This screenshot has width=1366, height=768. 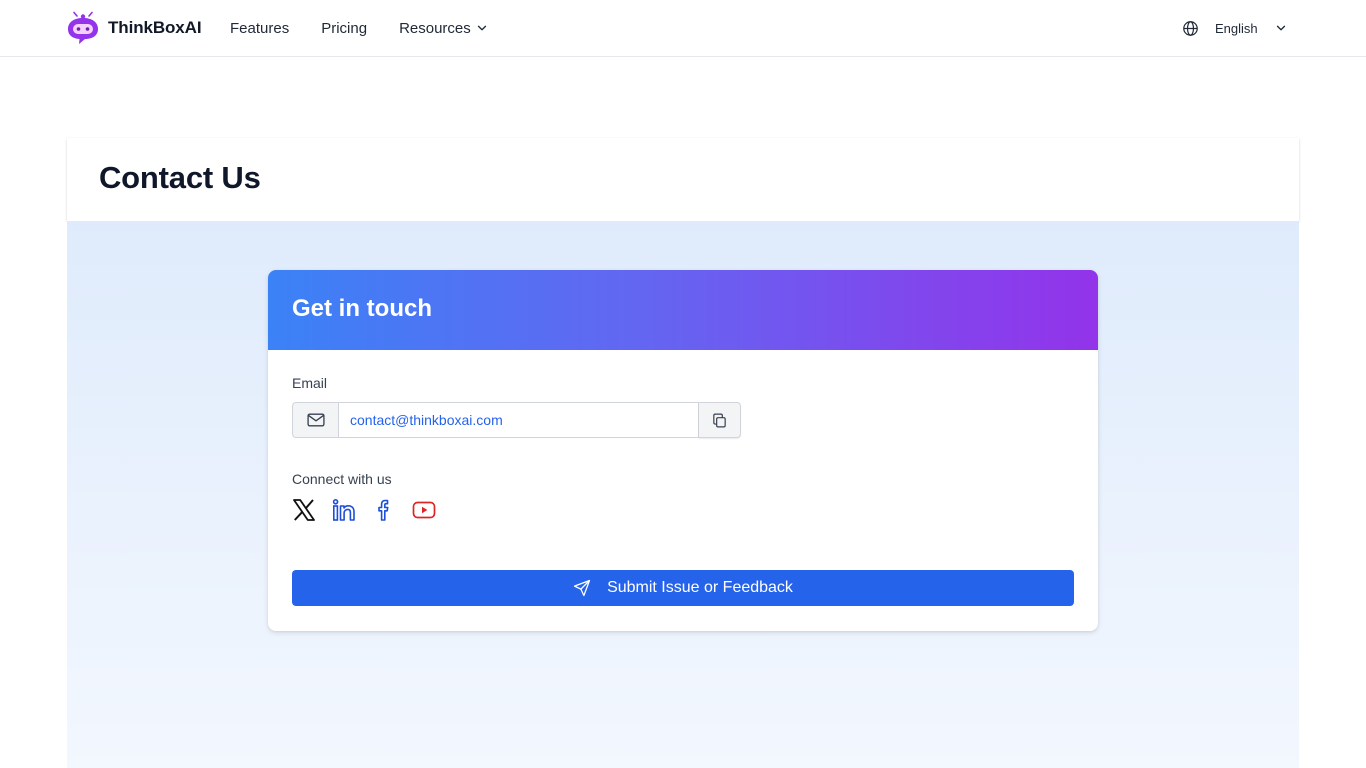 I want to click on globe-icon, so click(x=1190, y=28).